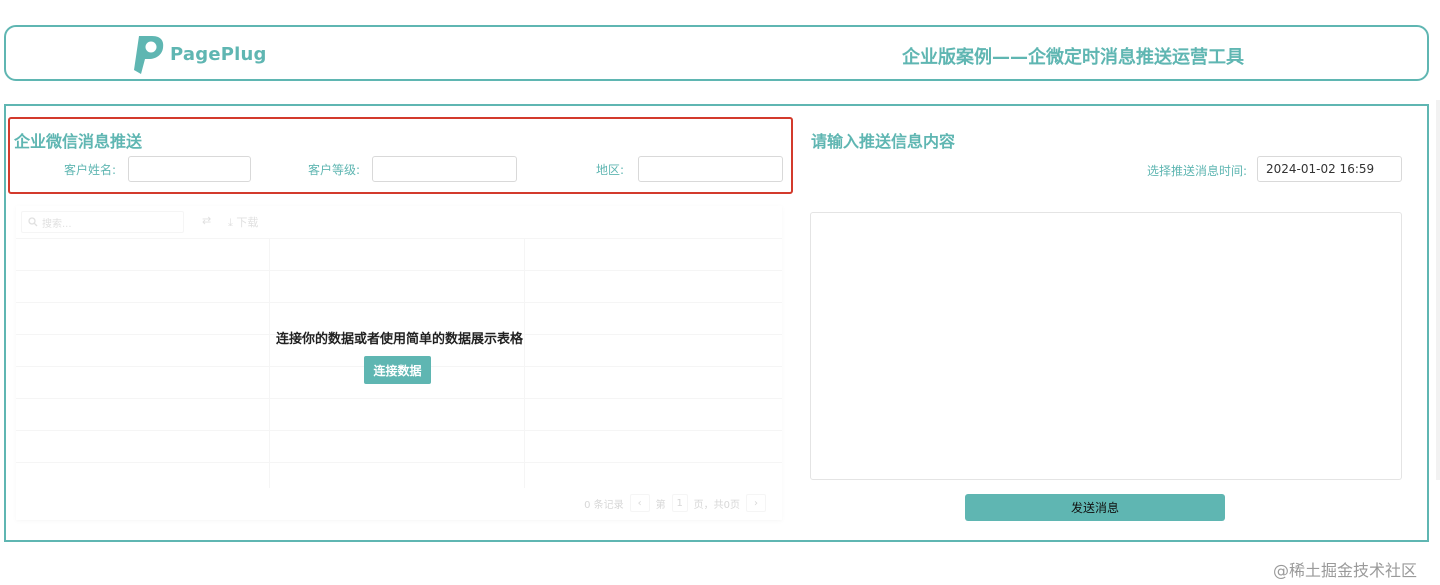 The height and width of the screenshot is (585, 1440). Describe the element at coordinates (399, 238) in the screenshot. I see `table-header-line` at that location.